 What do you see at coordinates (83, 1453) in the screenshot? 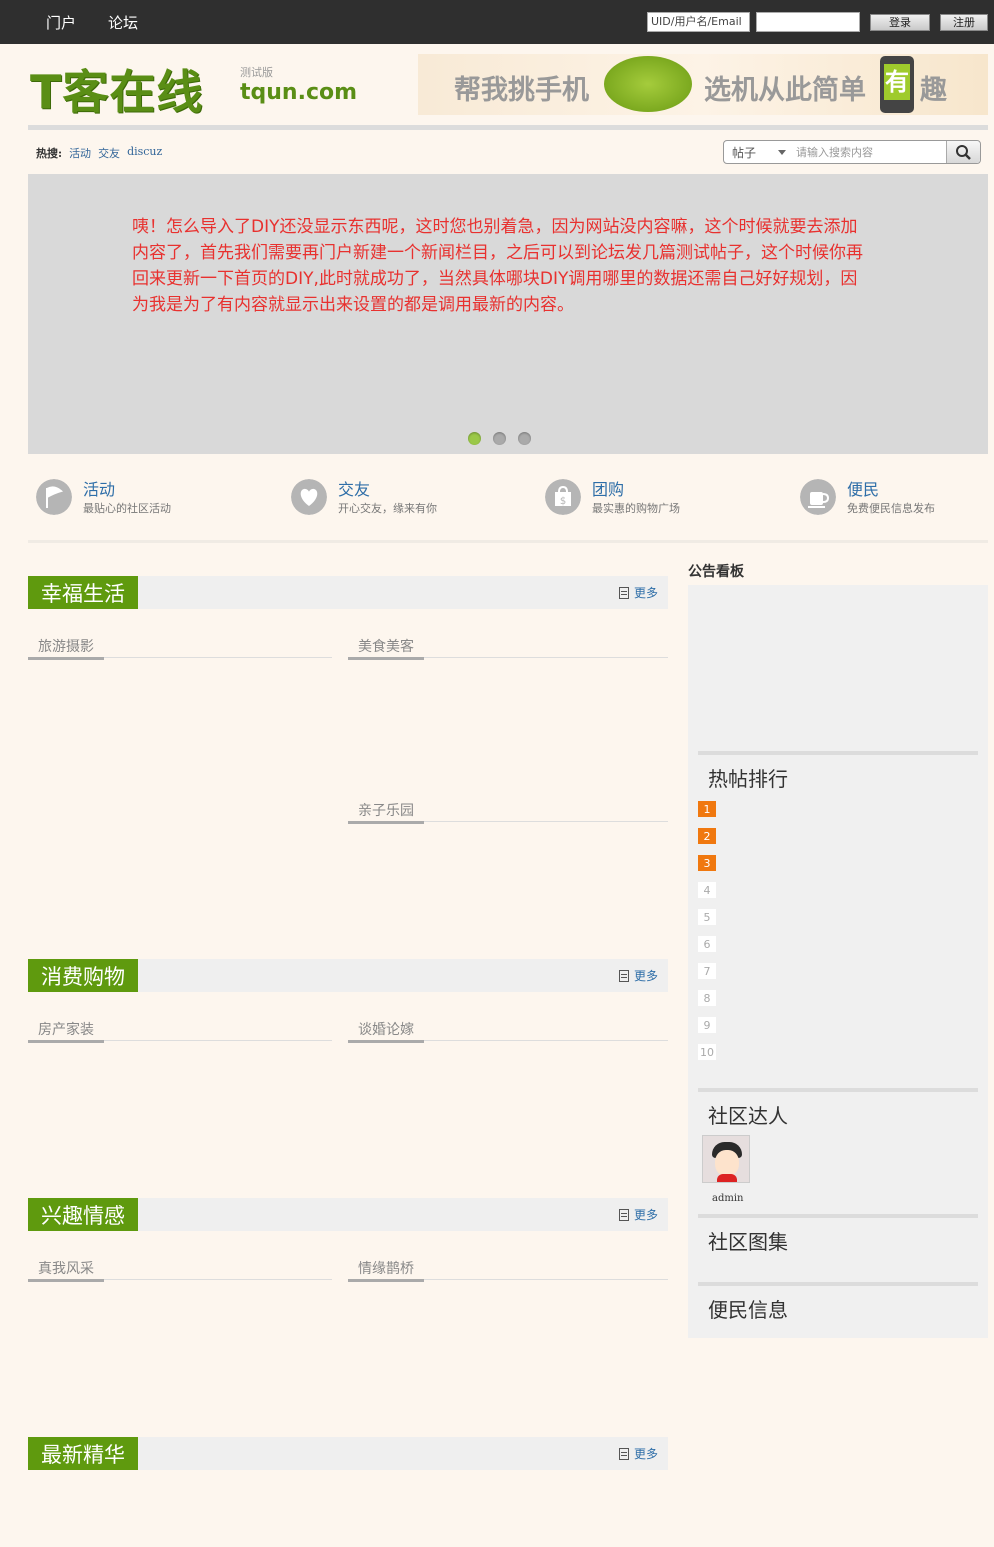
I see `section-title: 最新精华` at bounding box center [83, 1453].